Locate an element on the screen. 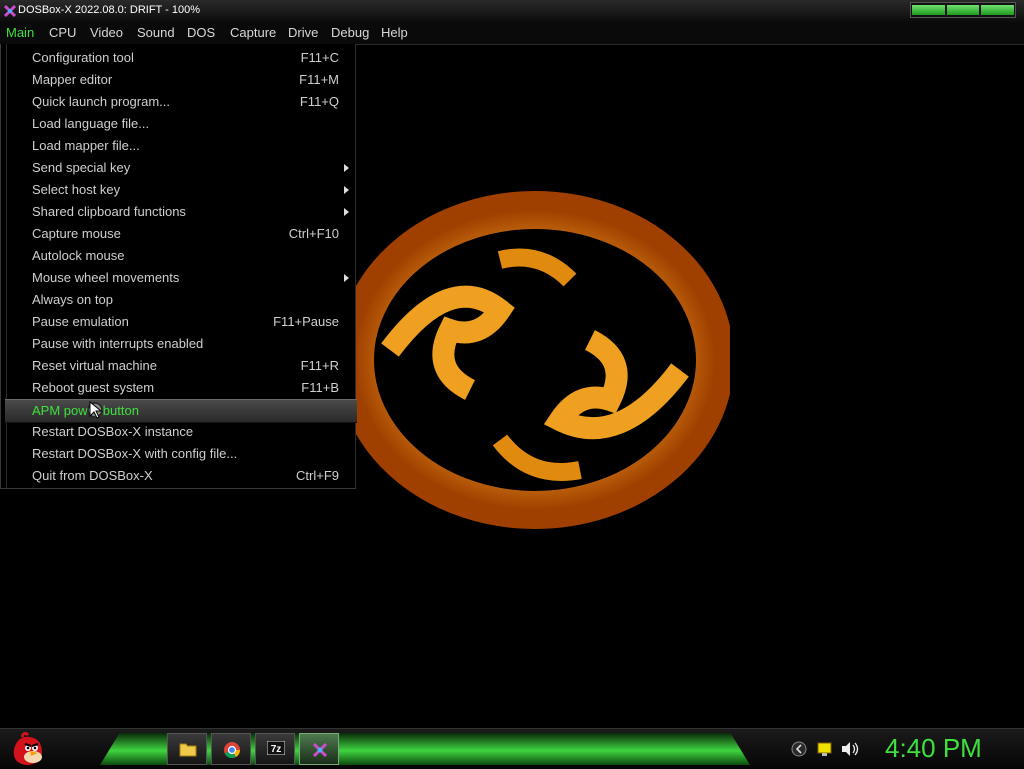 This screenshot has width=1024, height=769. menu-debug: Debug is located at coordinates (350, 32).